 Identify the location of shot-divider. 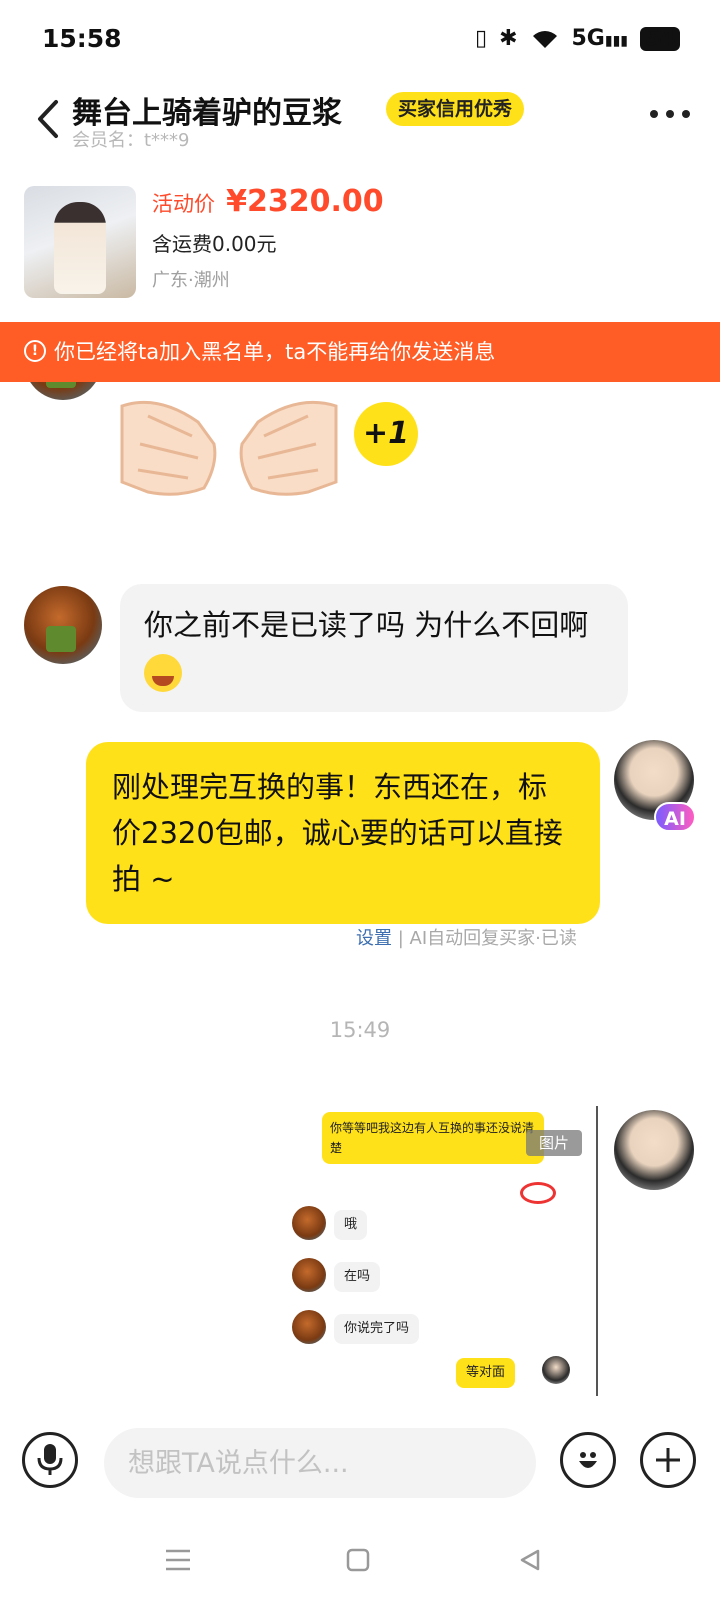
(597, 1251).